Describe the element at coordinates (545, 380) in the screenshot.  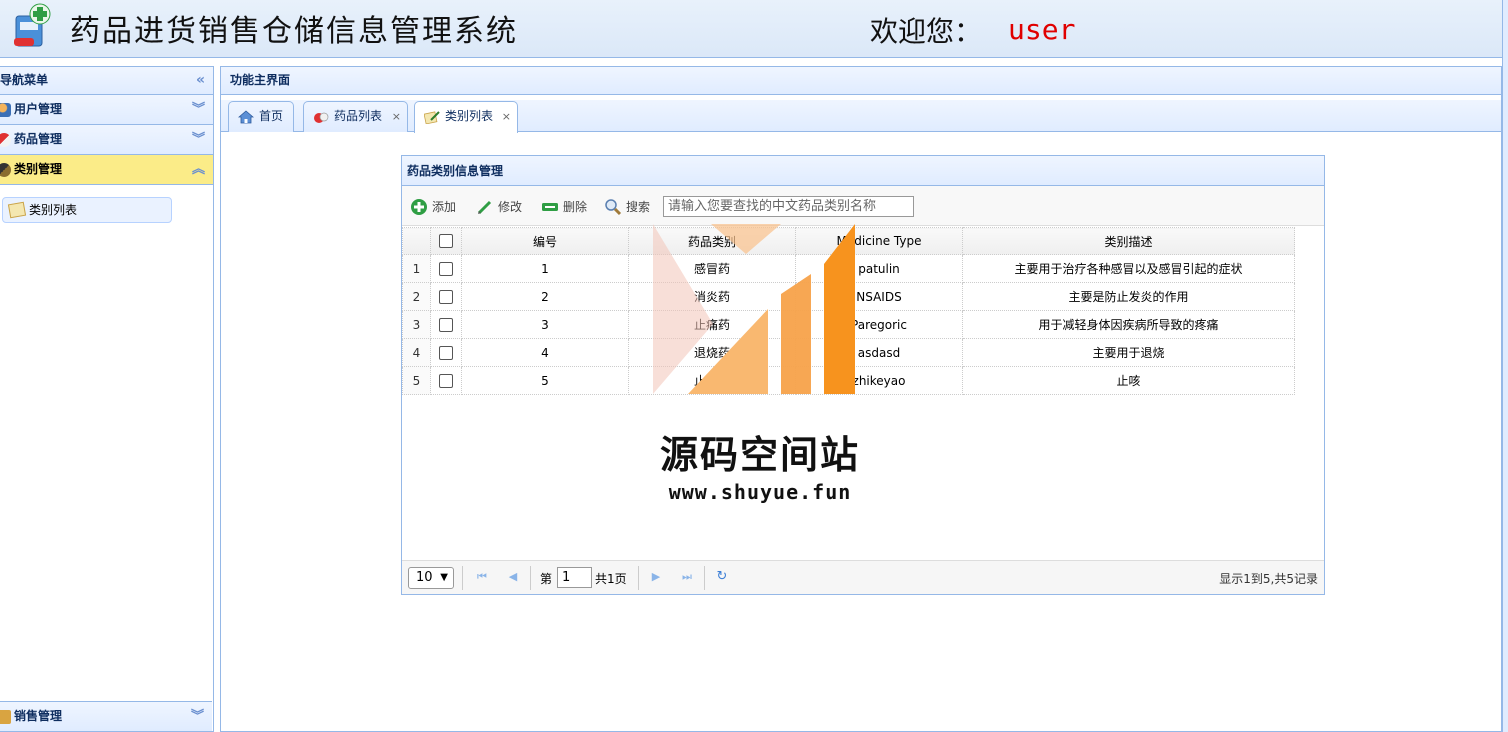
I see `cell-id: 5` at that location.